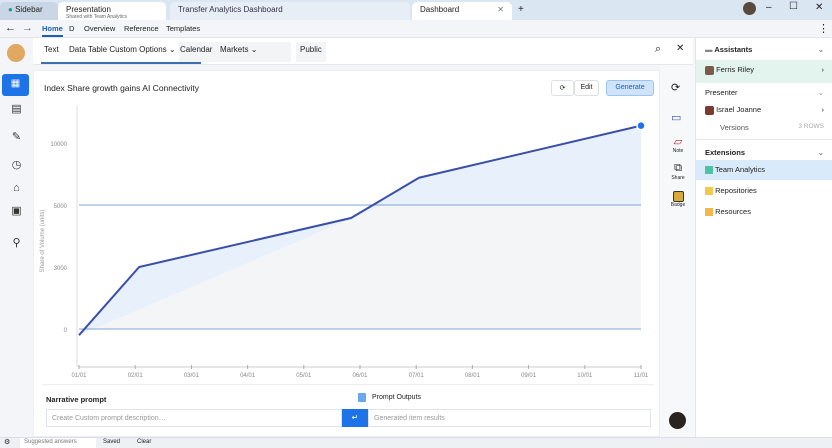 The image size is (832, 448). I want to click on ext-item-repositories: Repositories, so click(764, 191).